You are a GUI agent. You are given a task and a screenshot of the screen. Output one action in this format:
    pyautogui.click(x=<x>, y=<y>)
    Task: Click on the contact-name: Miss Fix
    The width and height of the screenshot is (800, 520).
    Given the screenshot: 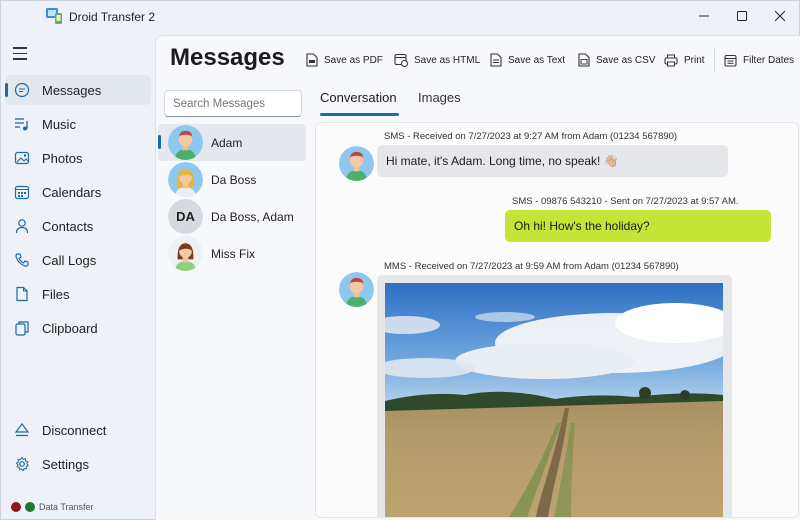 What is the action you would take?
    pyautogui.click(x=233, y=253)
    